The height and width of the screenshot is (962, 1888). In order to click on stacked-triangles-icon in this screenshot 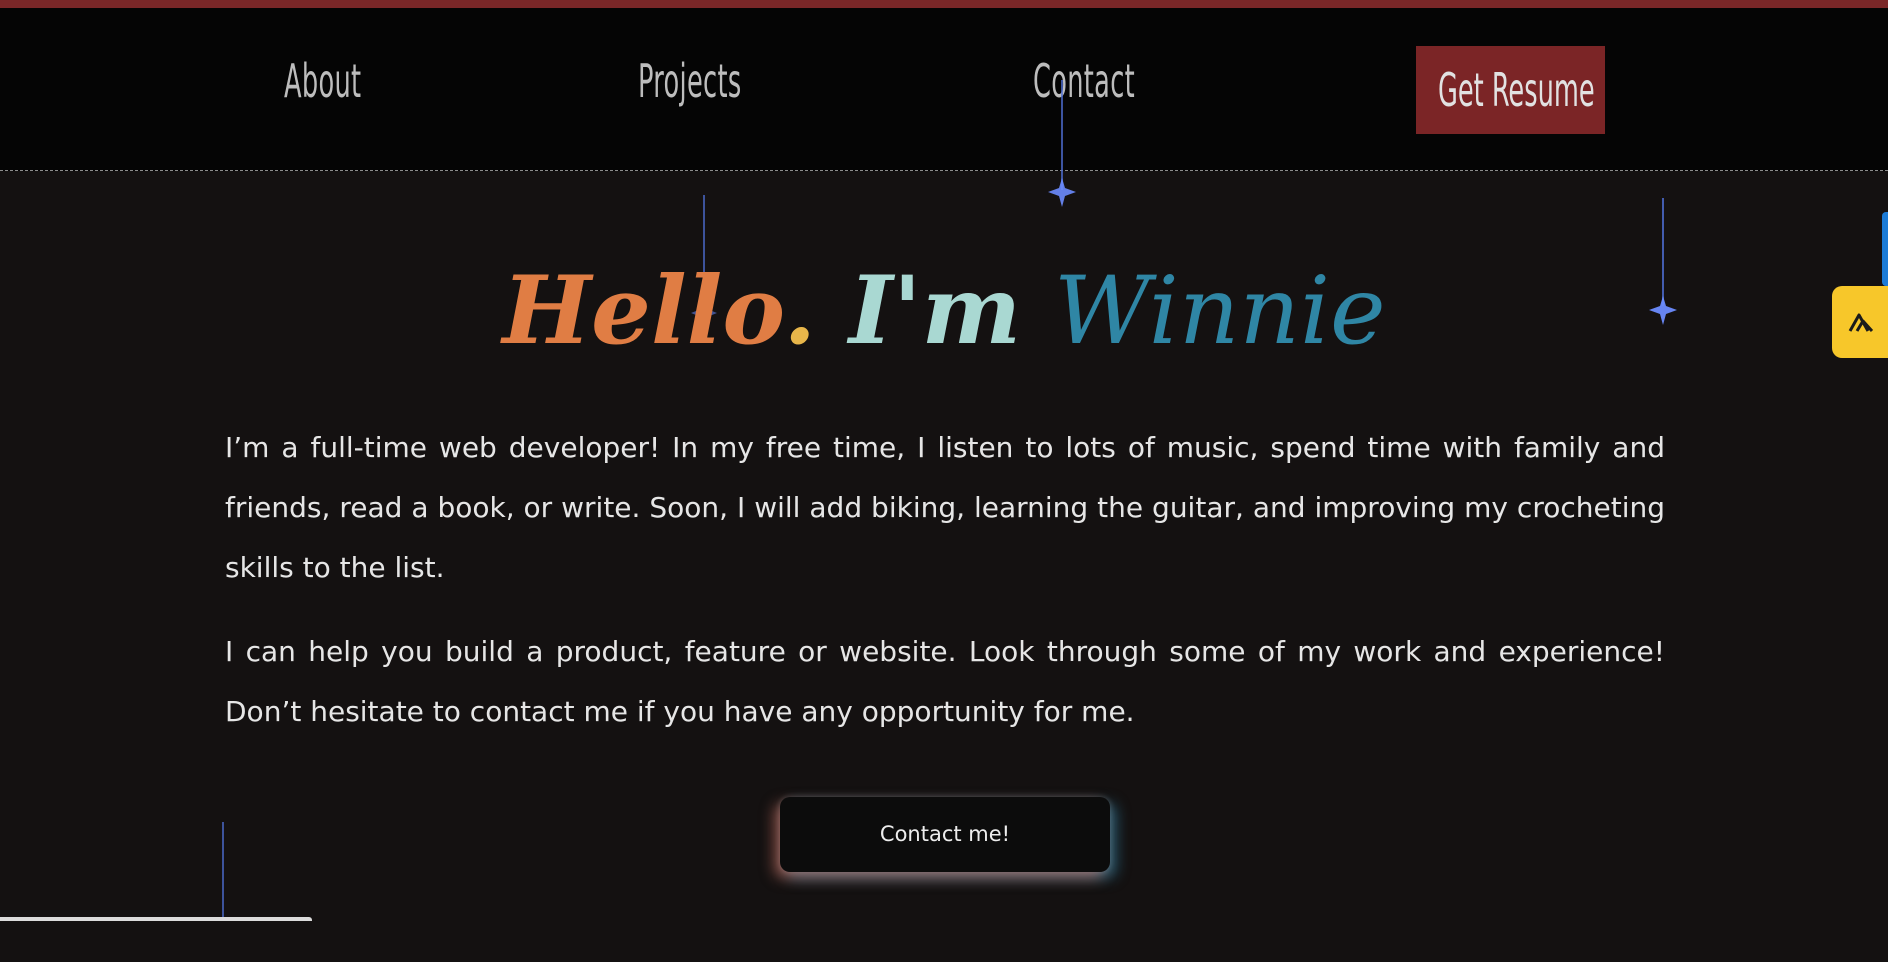, I will do `click(1861, 323)`.